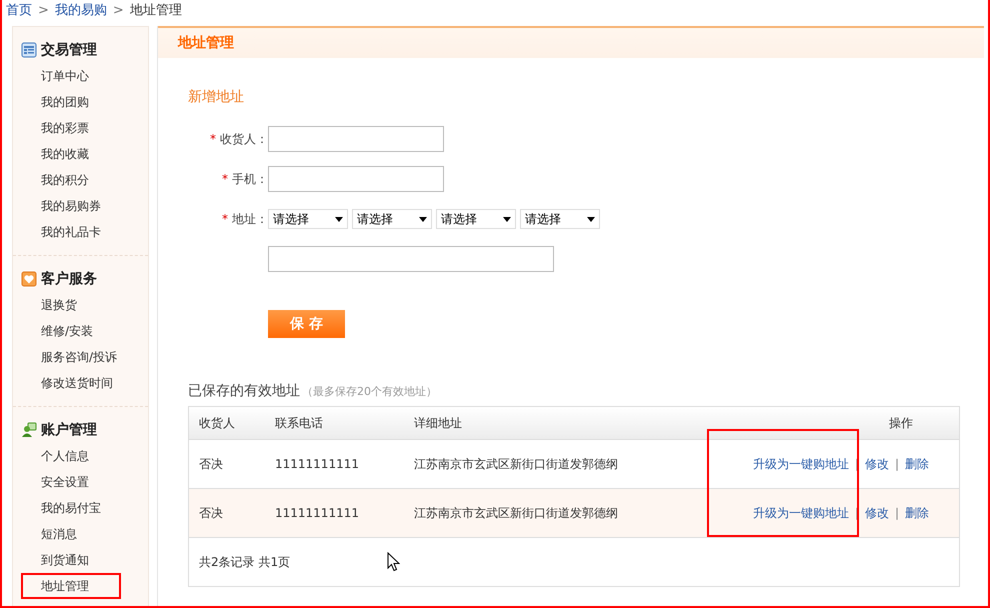  I want to click on sidebar-item: 我的礼品卡, so click(71, 232).